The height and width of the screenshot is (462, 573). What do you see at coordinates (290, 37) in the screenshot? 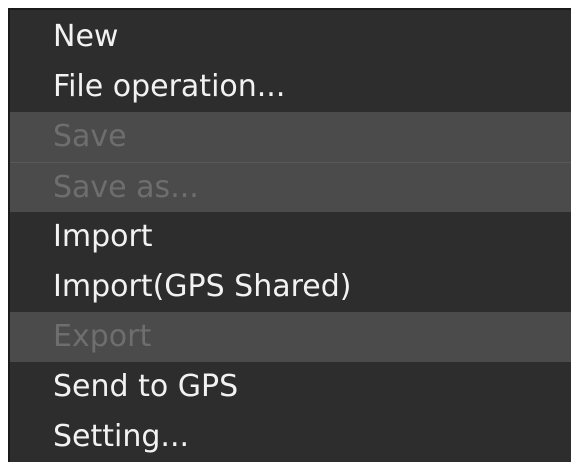
I see `menu-item-new: New` at bounding box center [290, 37].